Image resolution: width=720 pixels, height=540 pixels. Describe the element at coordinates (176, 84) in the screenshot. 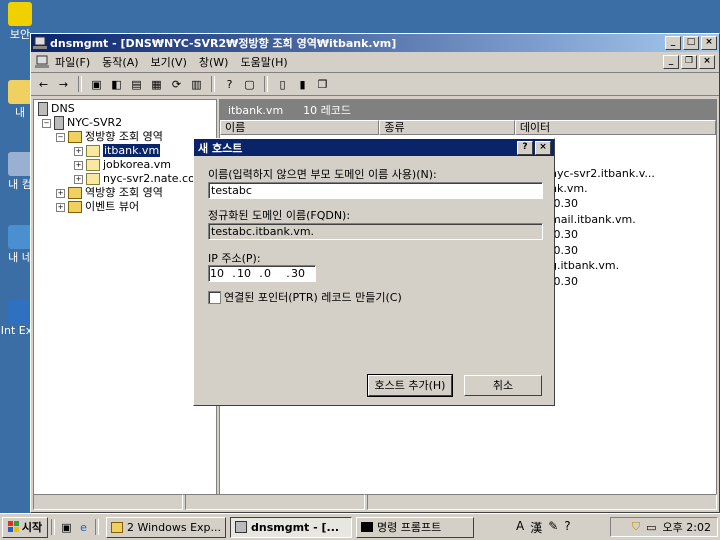

I see `refresh-icon: ⟳` at that location.